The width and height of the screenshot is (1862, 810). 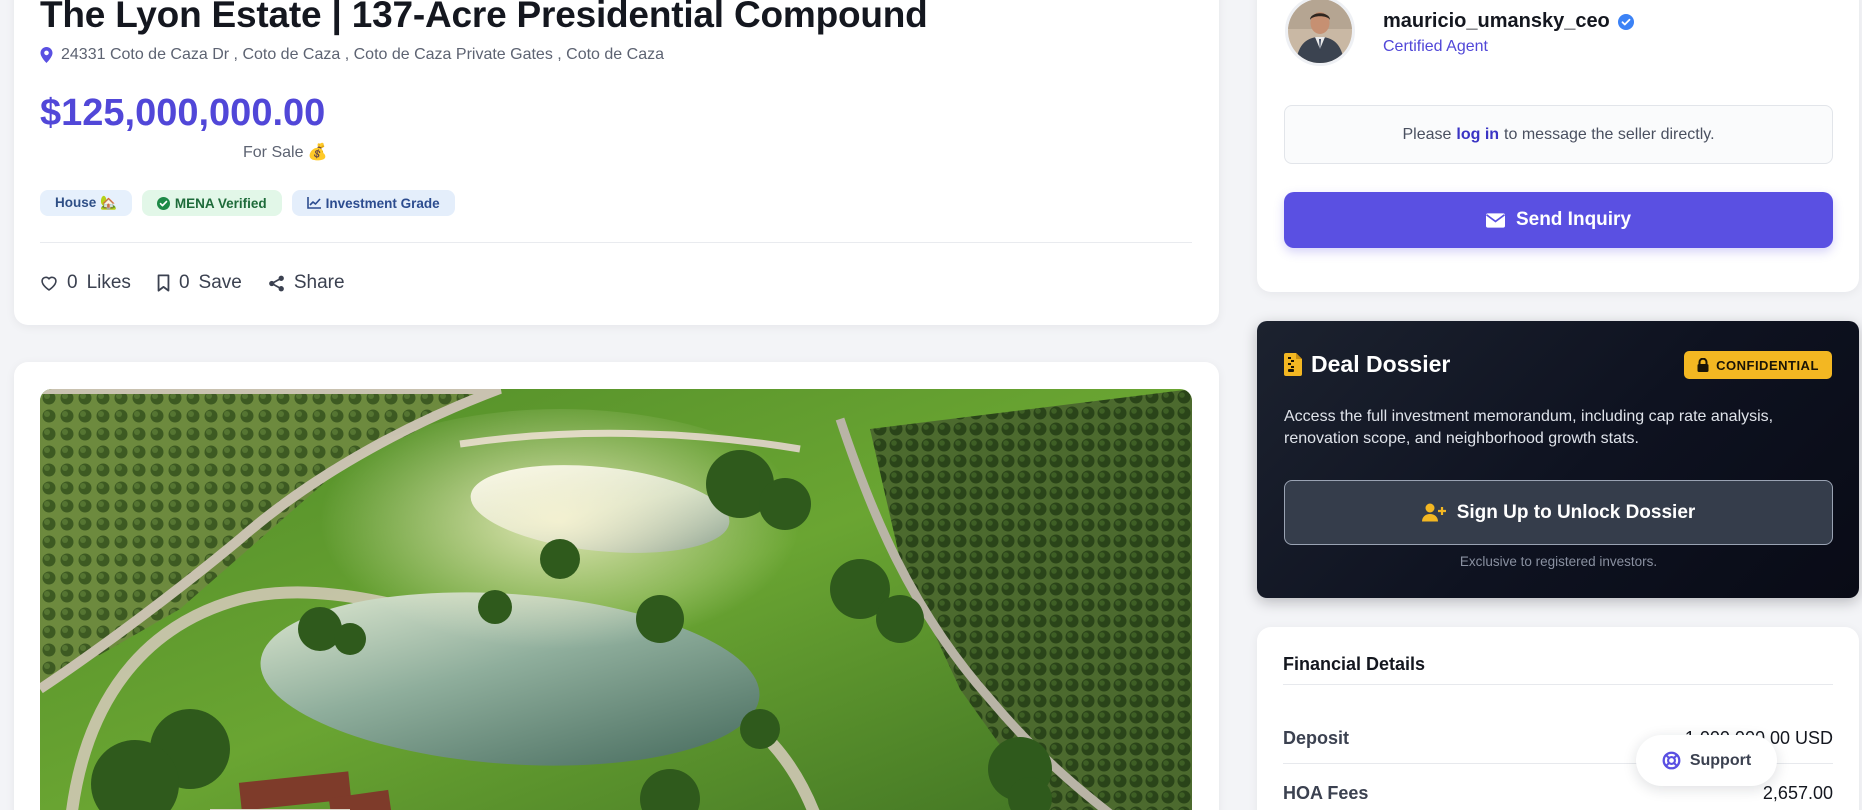 I want to click on verified-badge-icon, so click(x=1625, y=21).